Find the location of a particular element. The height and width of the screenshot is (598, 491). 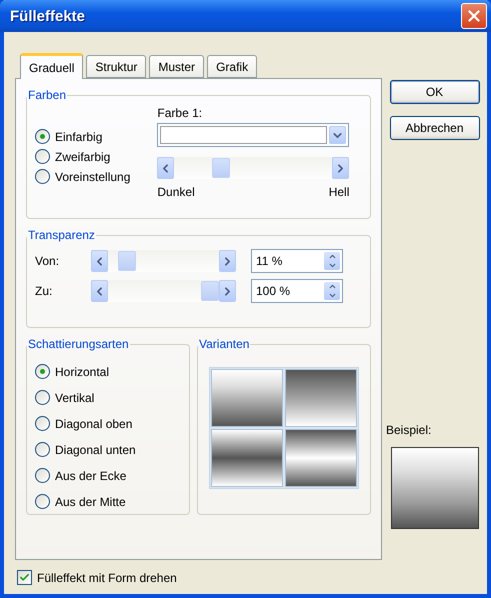

radio-label: Aus der Mitte is located at coordinates (90, 501).